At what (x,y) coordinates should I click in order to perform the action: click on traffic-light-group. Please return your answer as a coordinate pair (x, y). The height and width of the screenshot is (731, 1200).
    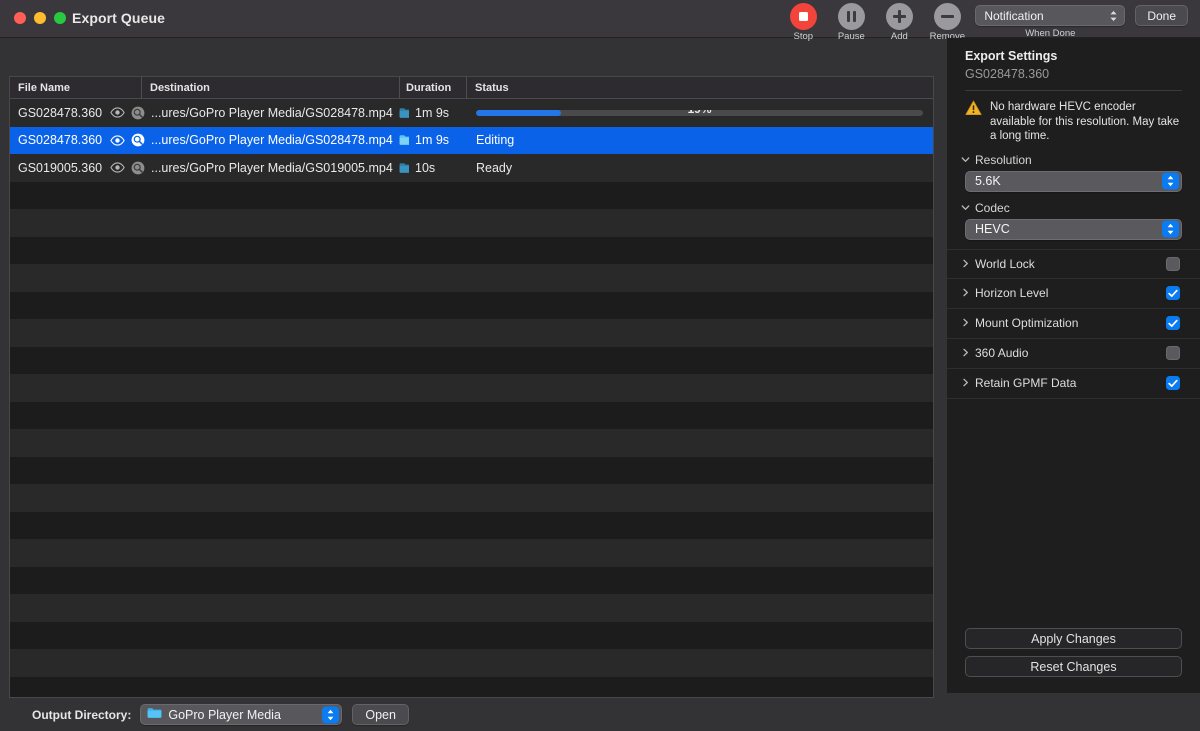
    Looking at the image, I should click on (40, 18).